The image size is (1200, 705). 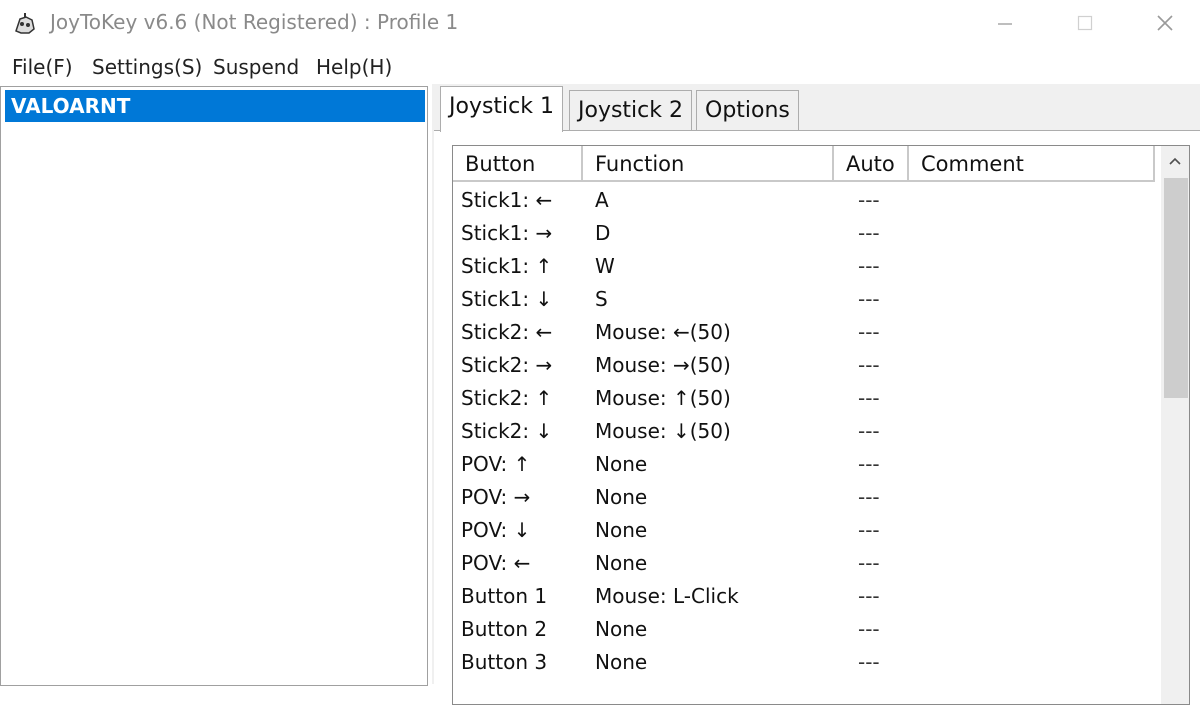 I want to click on profile-item-selected: VALOARNT, so click(x=215, y=106).